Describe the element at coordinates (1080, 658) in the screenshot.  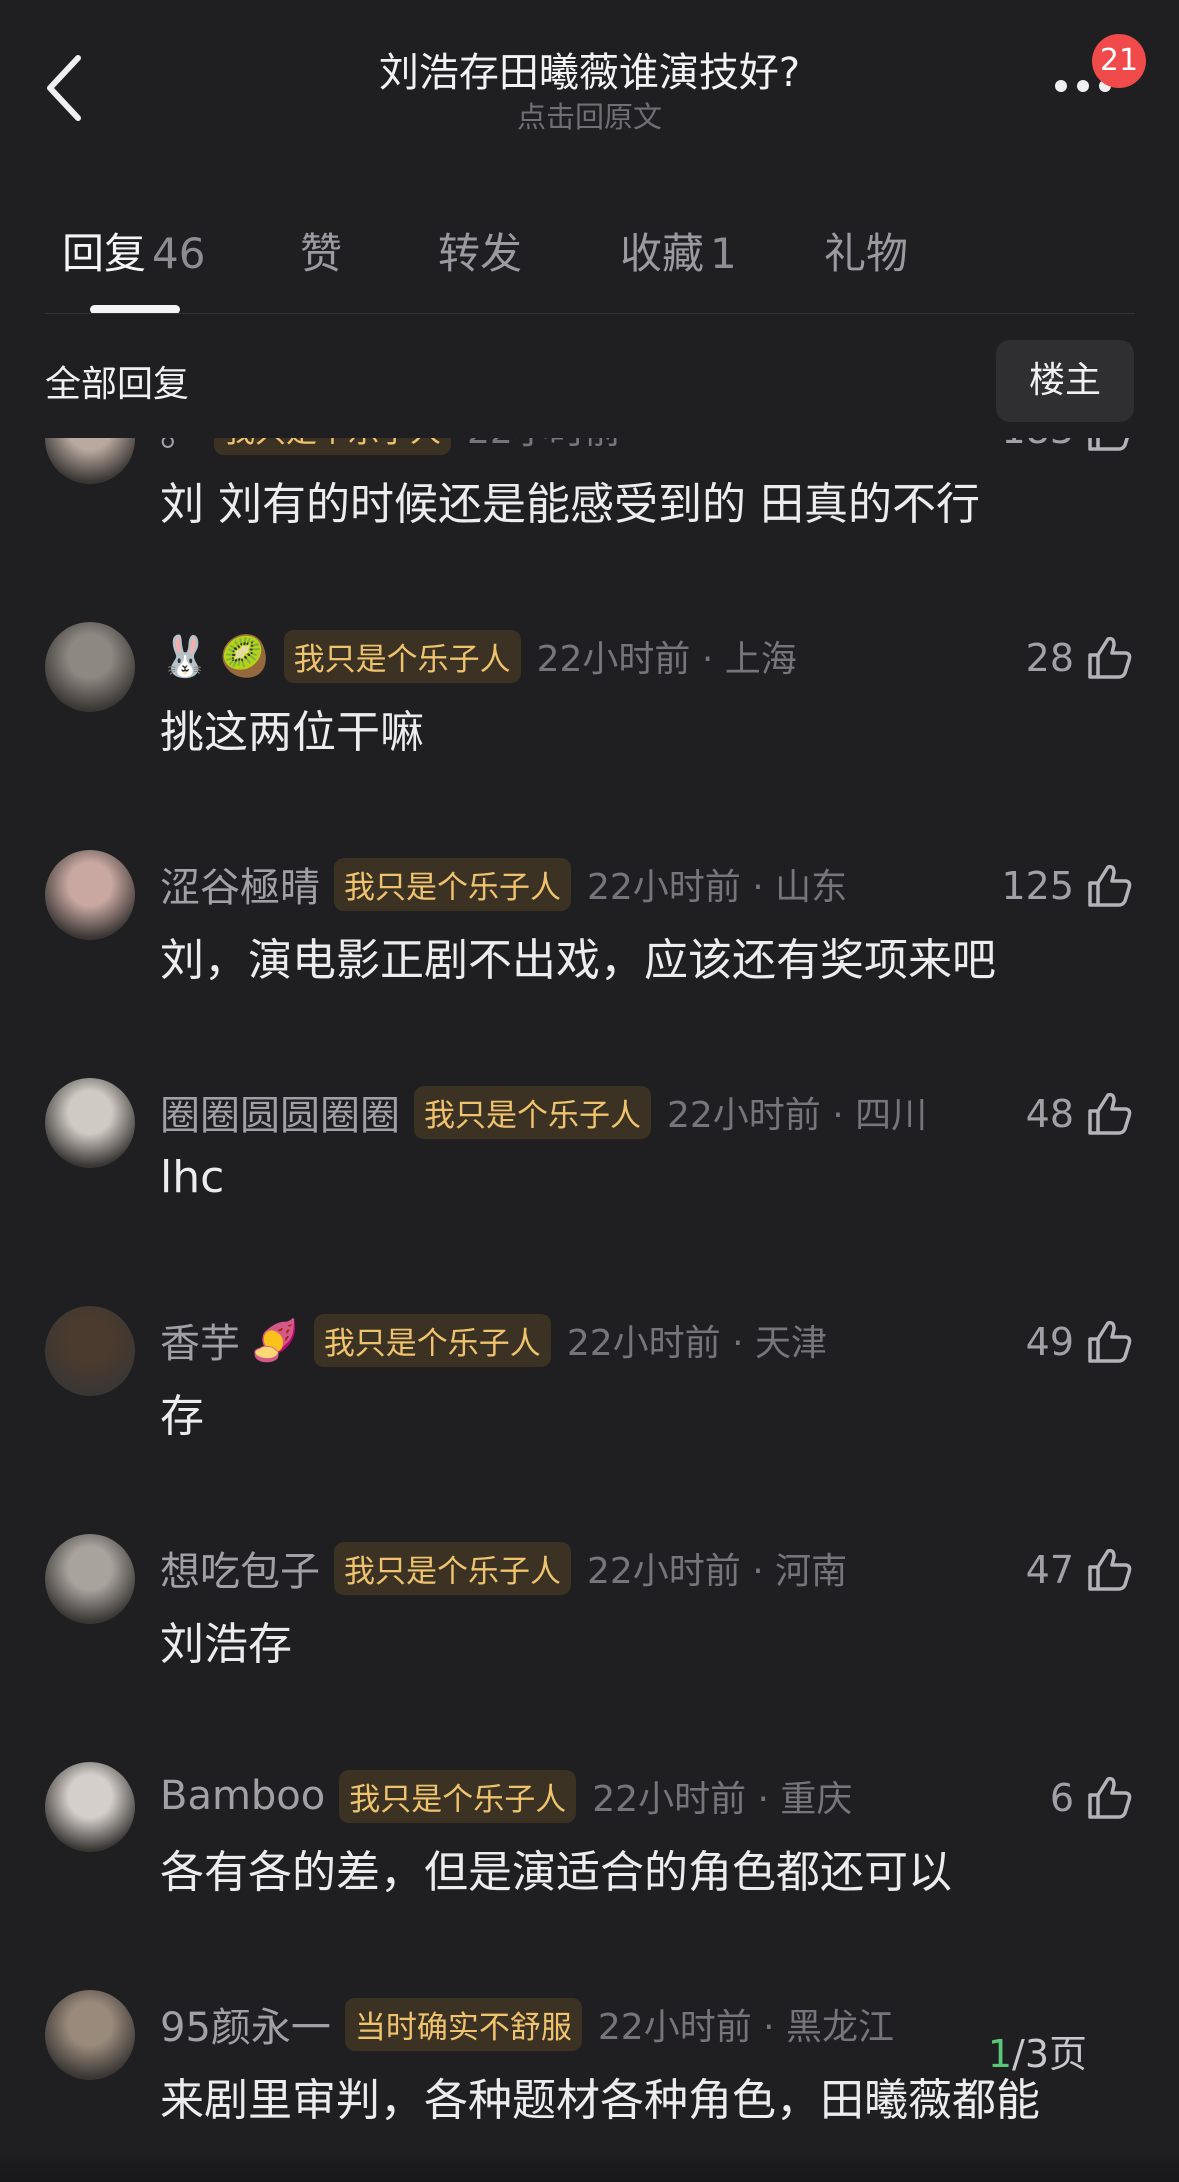
I see `like-button: 28` at that location.